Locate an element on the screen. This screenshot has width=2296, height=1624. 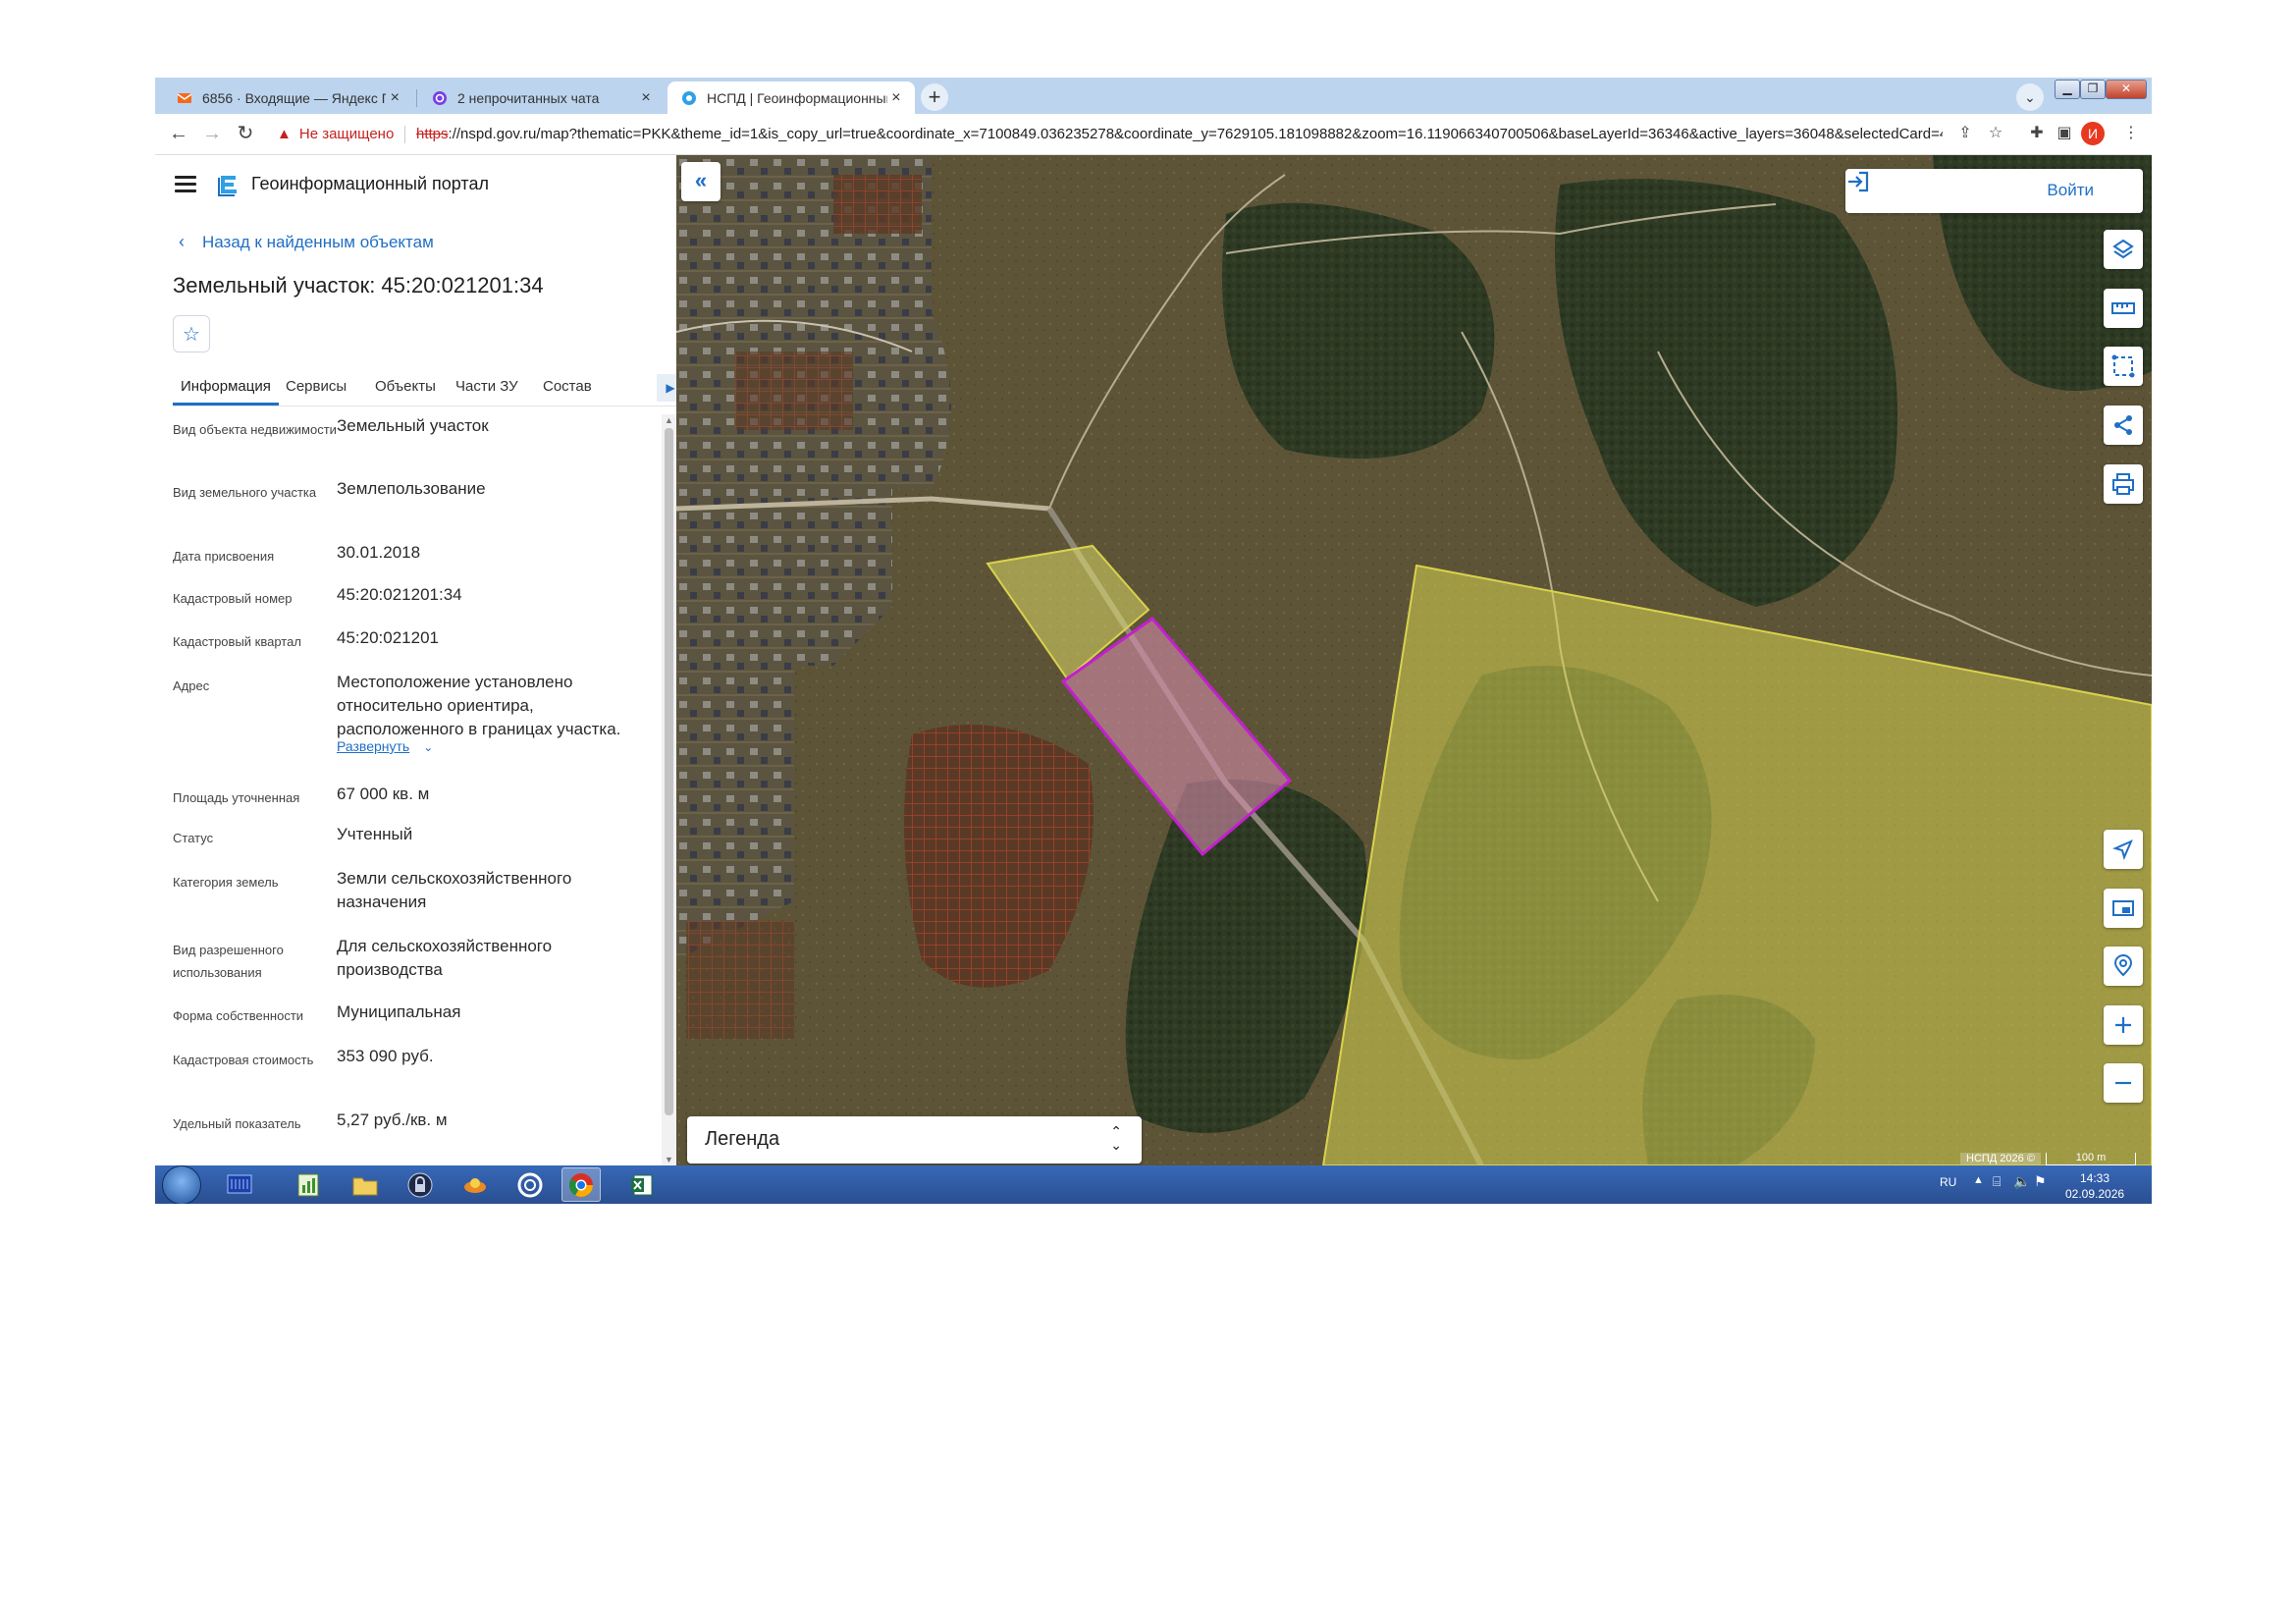
browser-tab-chats: 2 непрочитанных чата × is located at coordinates (542, 97).